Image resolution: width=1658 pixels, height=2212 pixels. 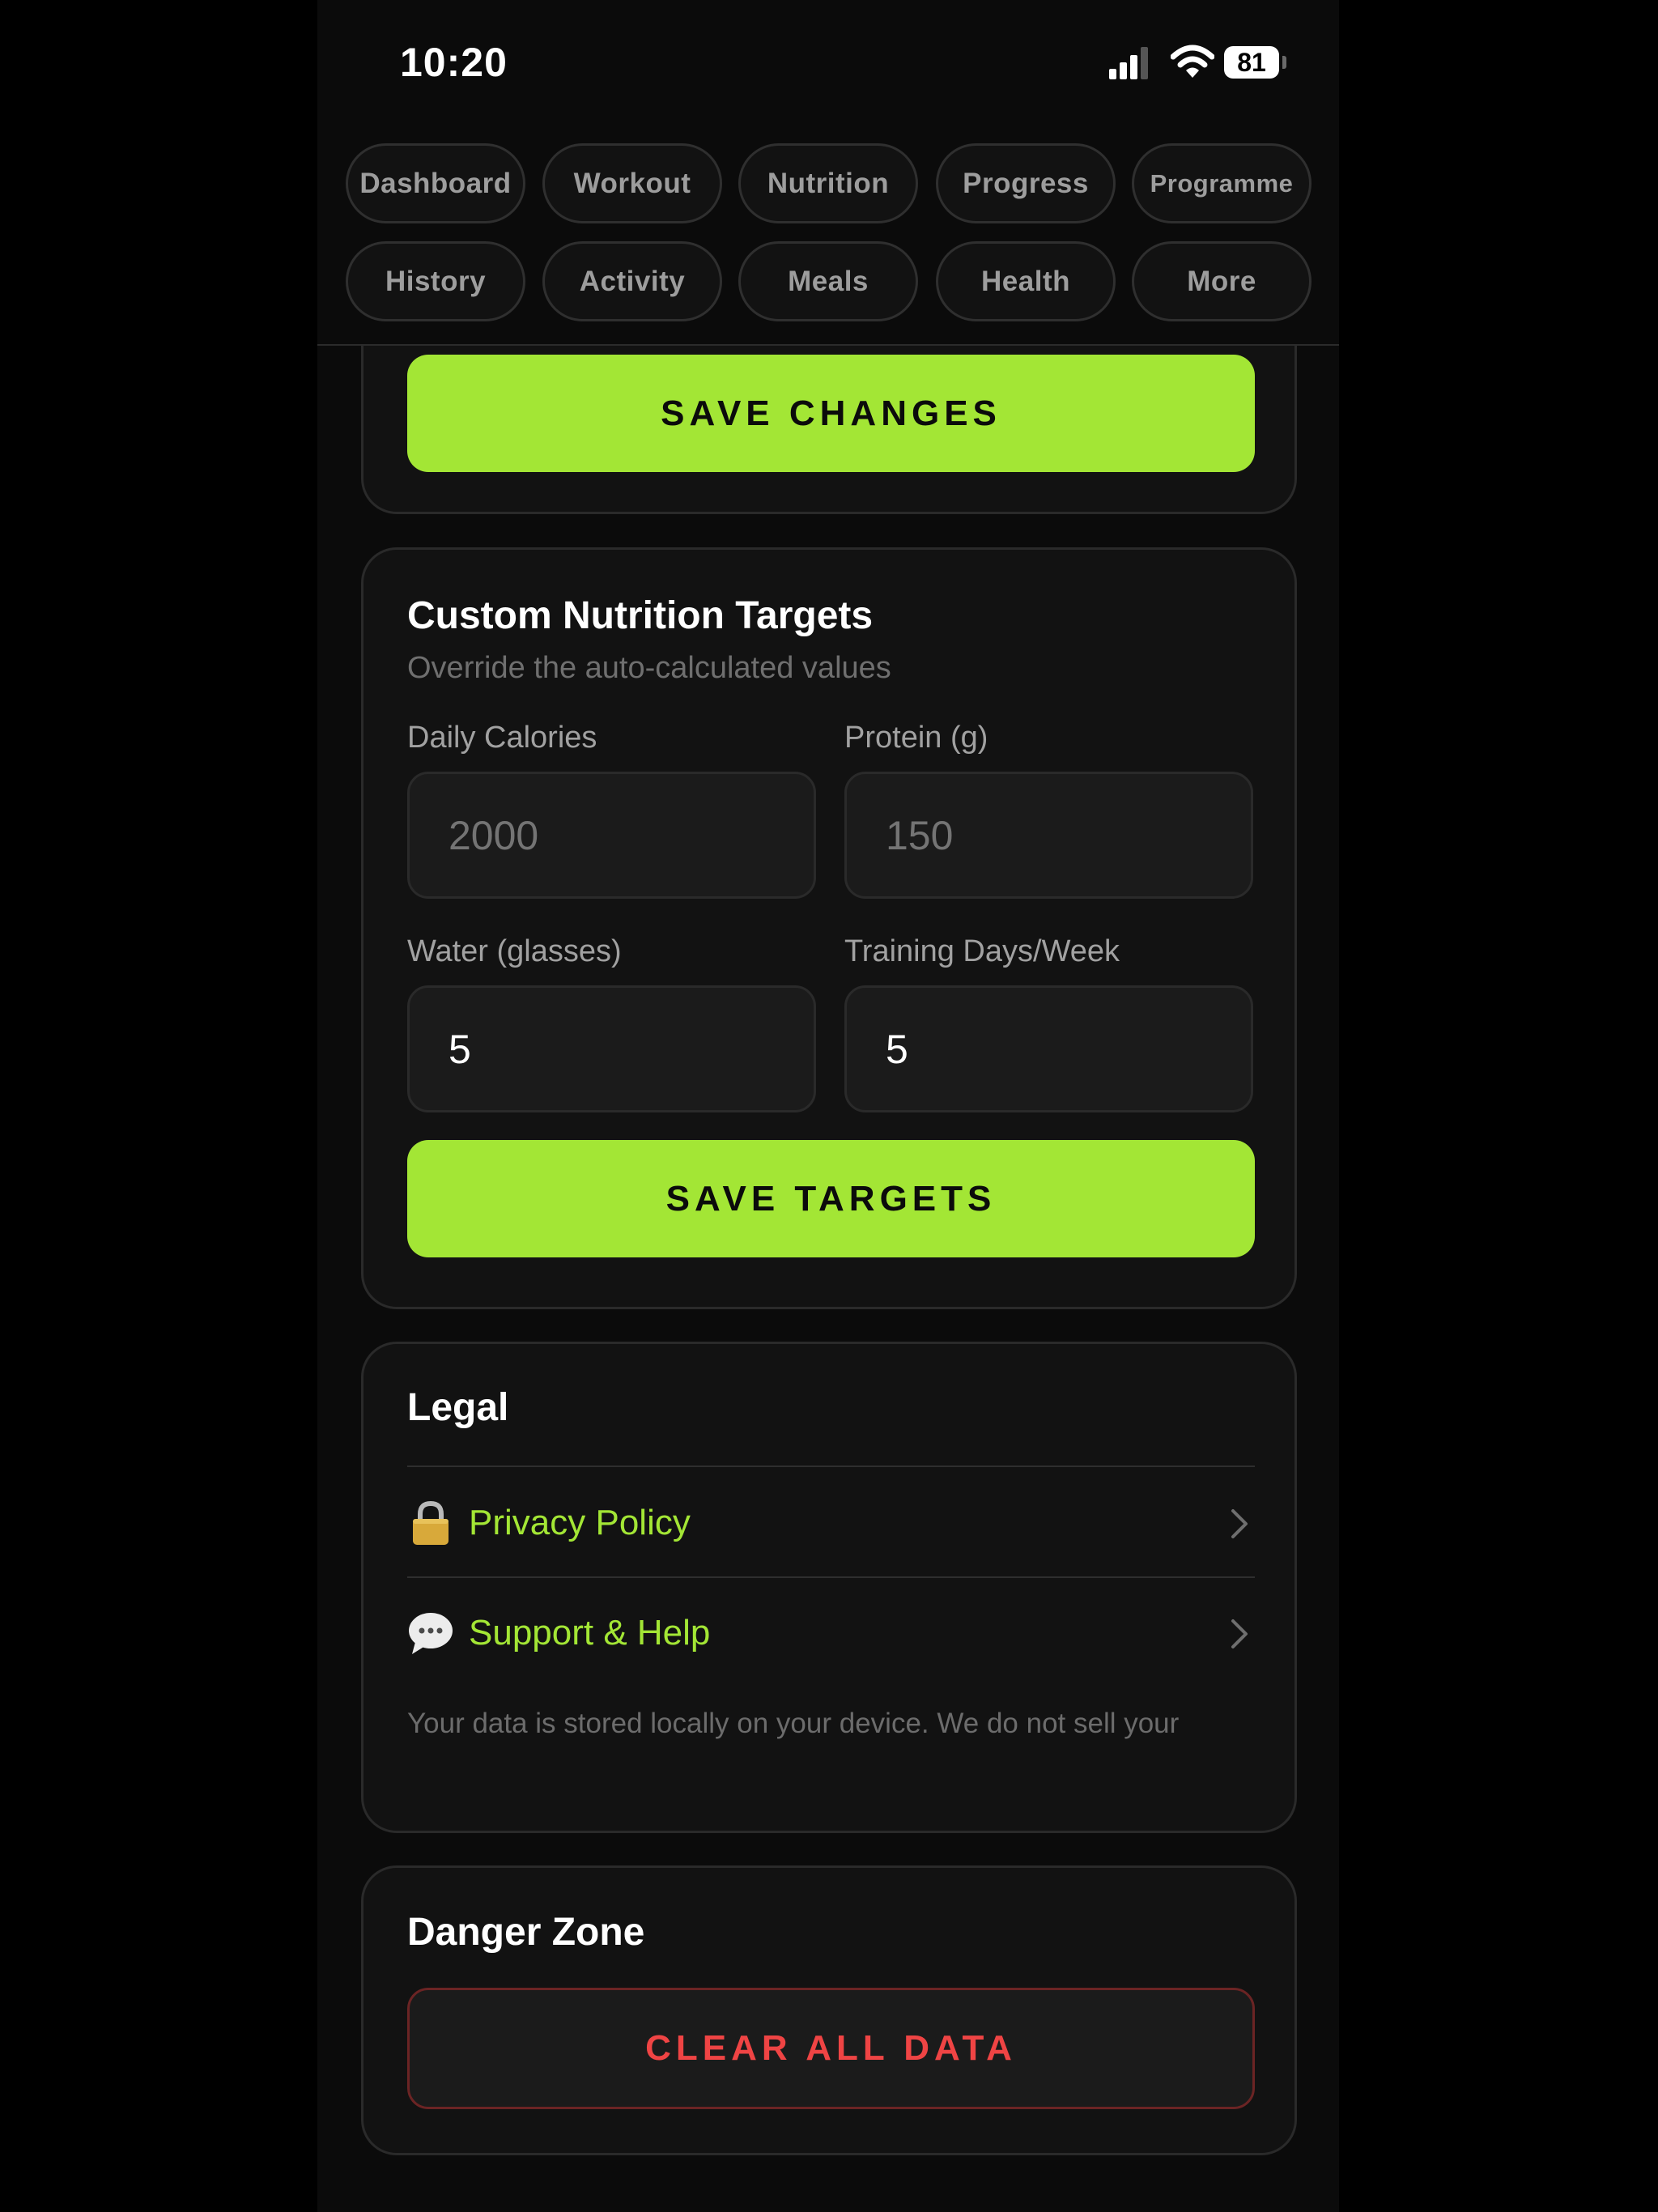 What do you see at coordinates (831, 414) in the screenshot?
I see `save-changes-button: SAVE CHANGES` at bounding box center [831, 414].